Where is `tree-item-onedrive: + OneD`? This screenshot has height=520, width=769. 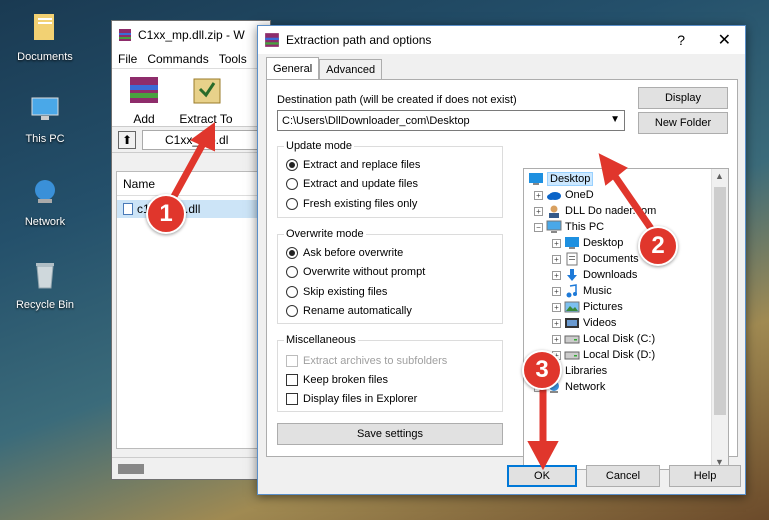 tree-item-onedrive: + OneD is located at coordinates (564, 195).